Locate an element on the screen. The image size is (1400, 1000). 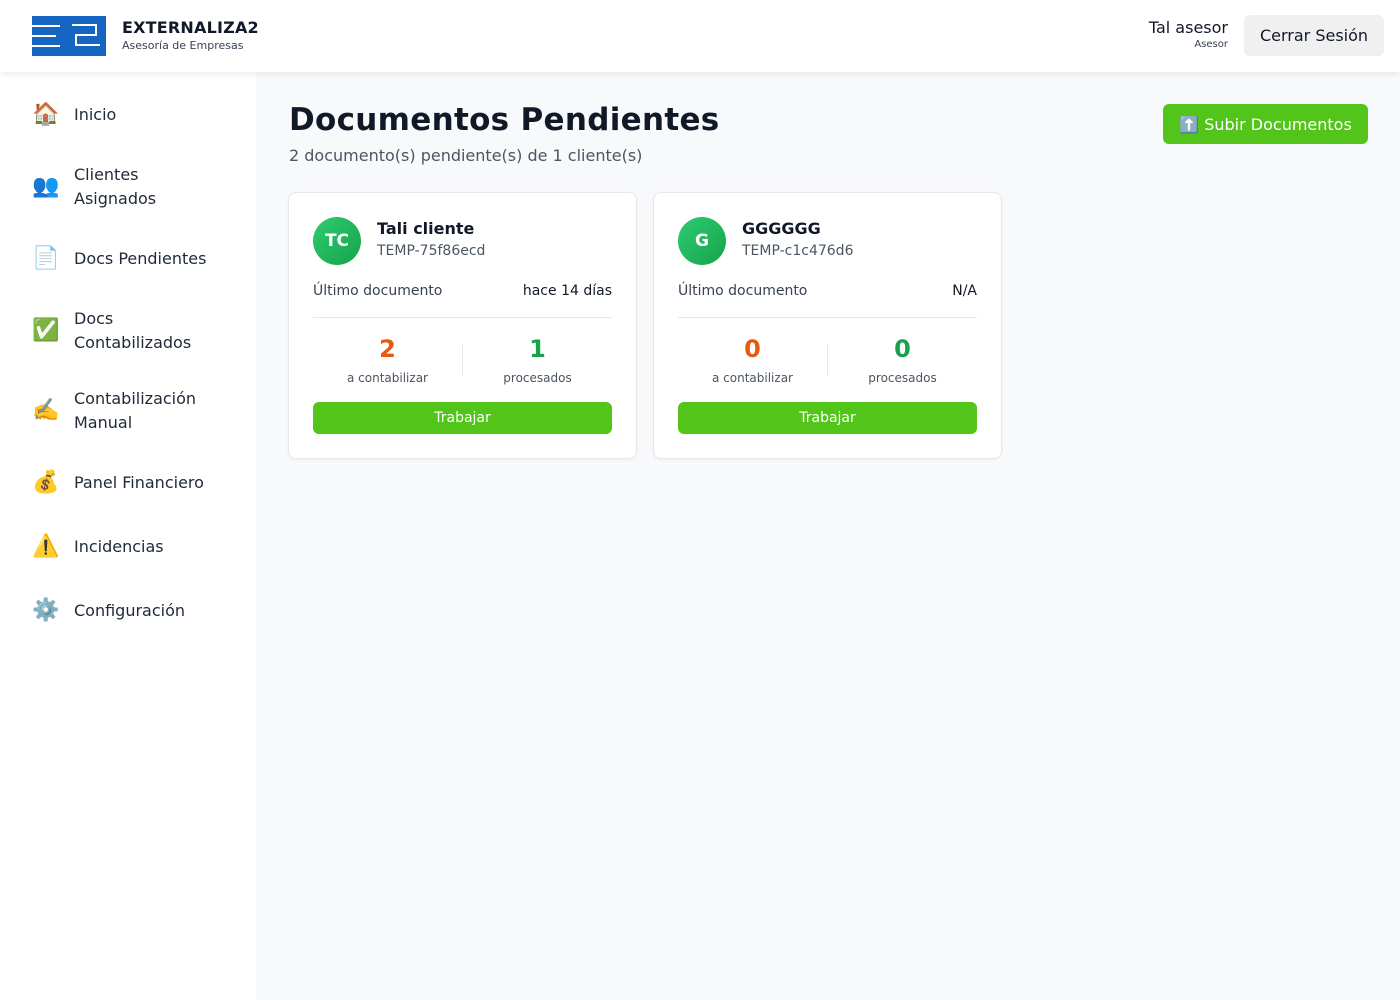
client-code: TEMP-75f86ecd is located at coordinates (431, 251).